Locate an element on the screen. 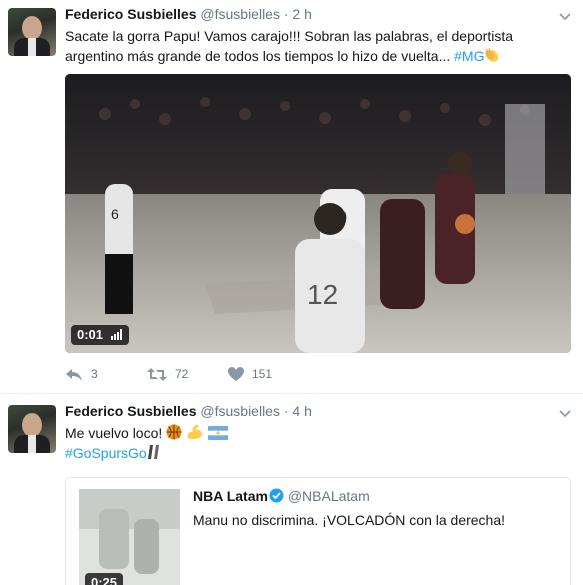 Image resolution: width=583 pixels, height=585 pixels. quoted-video-duration-badge: 0:25 is located at coordinates (104, 579).